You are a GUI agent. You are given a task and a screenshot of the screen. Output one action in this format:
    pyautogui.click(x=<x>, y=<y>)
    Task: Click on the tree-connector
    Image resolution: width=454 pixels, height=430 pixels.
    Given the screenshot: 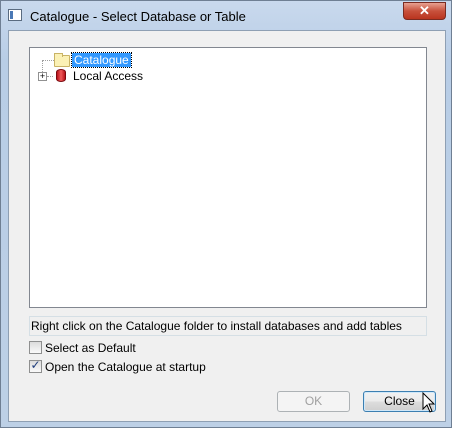 What is the action you would take?
    pyautogui.click(x=50, y=76)
    